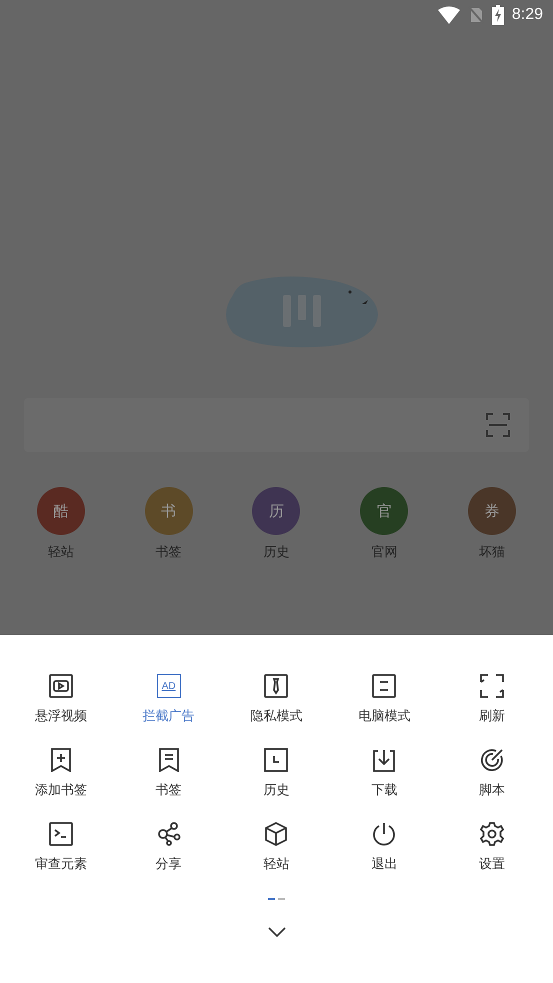 Image resolution: width=553 pixels, height=983 pixels. I want to click on chevron-down-icon, so click(277, 932).